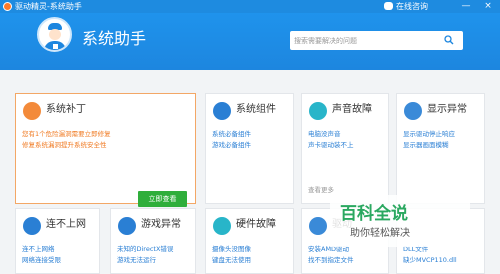 The image size is (500, 274). What do you see at coordinates (413, 111) in the screenshot?
I see `monitor-icon` at bounding box center [413, 111].